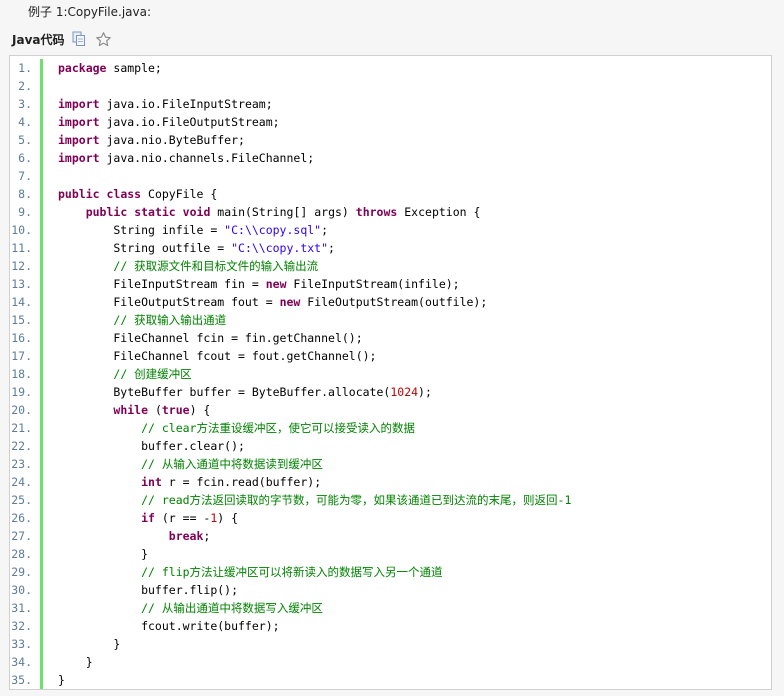  What do you see at coordinates (161, 122) in the screenshot?
I see `code-text: import java.io.FileOutputStream;` at bounding box center [161, 122].